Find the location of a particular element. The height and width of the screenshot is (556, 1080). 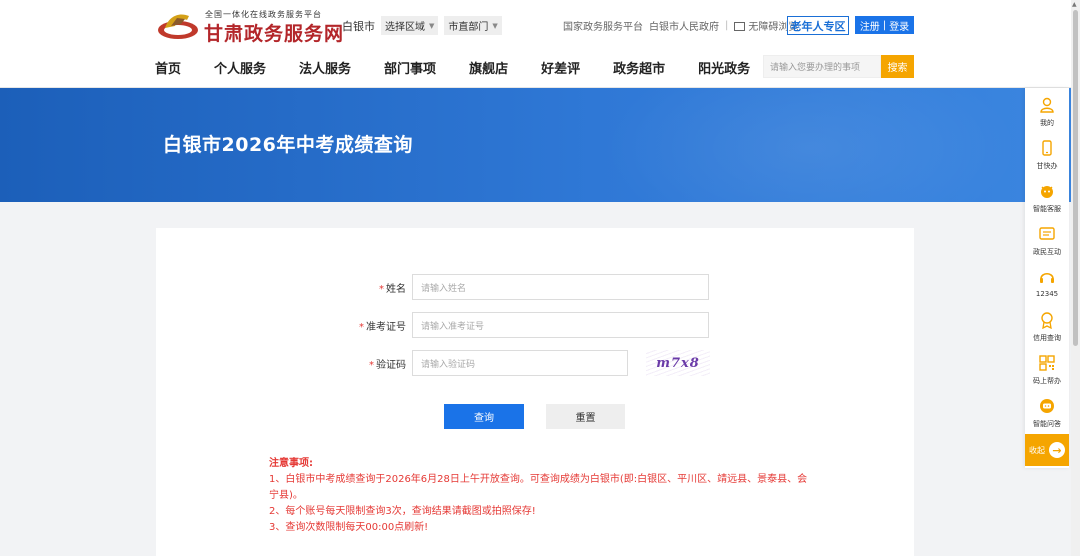

nav-sunshine-gov: 阳光政务 is located at coordinates (724, 67).